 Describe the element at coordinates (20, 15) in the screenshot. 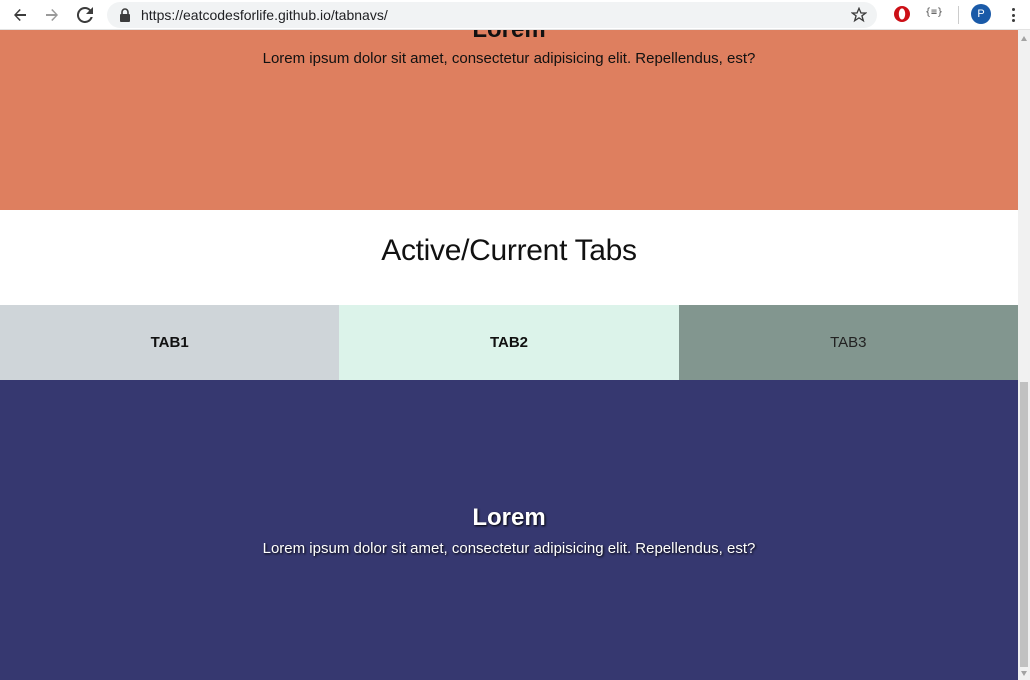

I see `back-arrow-icon` at that location.